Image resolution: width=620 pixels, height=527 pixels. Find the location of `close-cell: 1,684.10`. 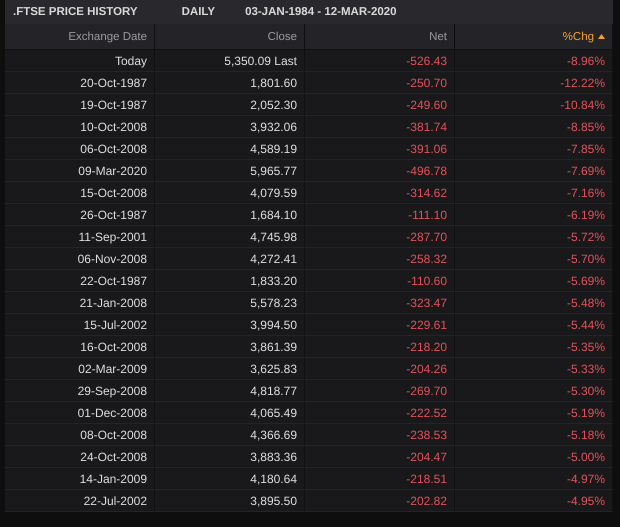

close-cell: 1,684.10 is located at coordinates (230, 215).